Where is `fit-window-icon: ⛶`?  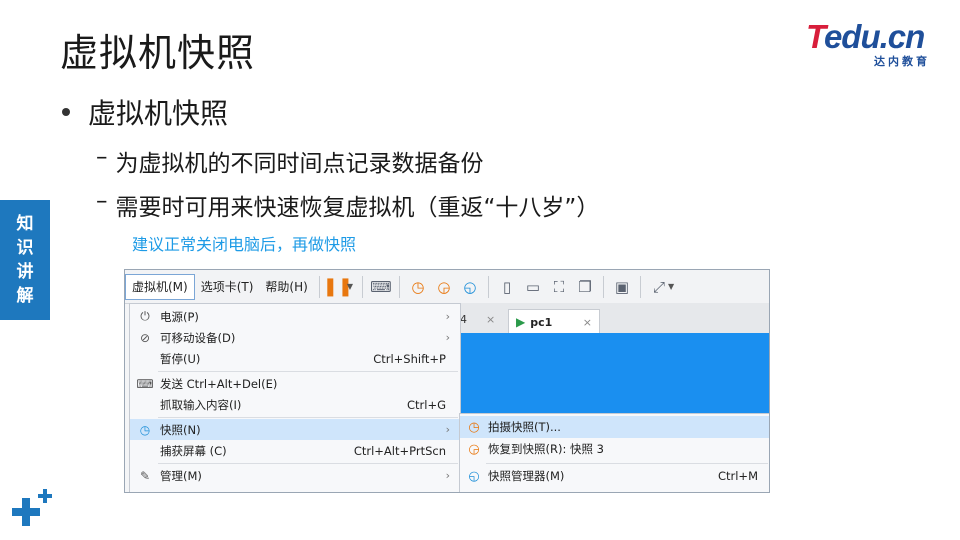 fit-window-icon: ⛶ is located at coordinates (559, 287).